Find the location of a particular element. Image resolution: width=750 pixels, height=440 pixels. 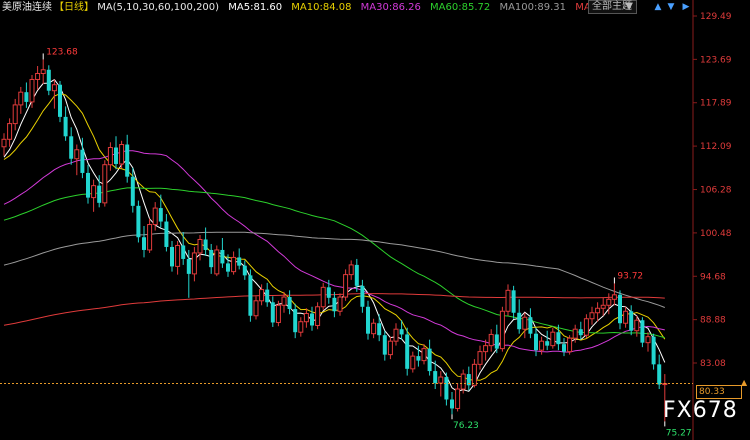

y-tick-label: 83.08 is located at coordinates (713, 364).